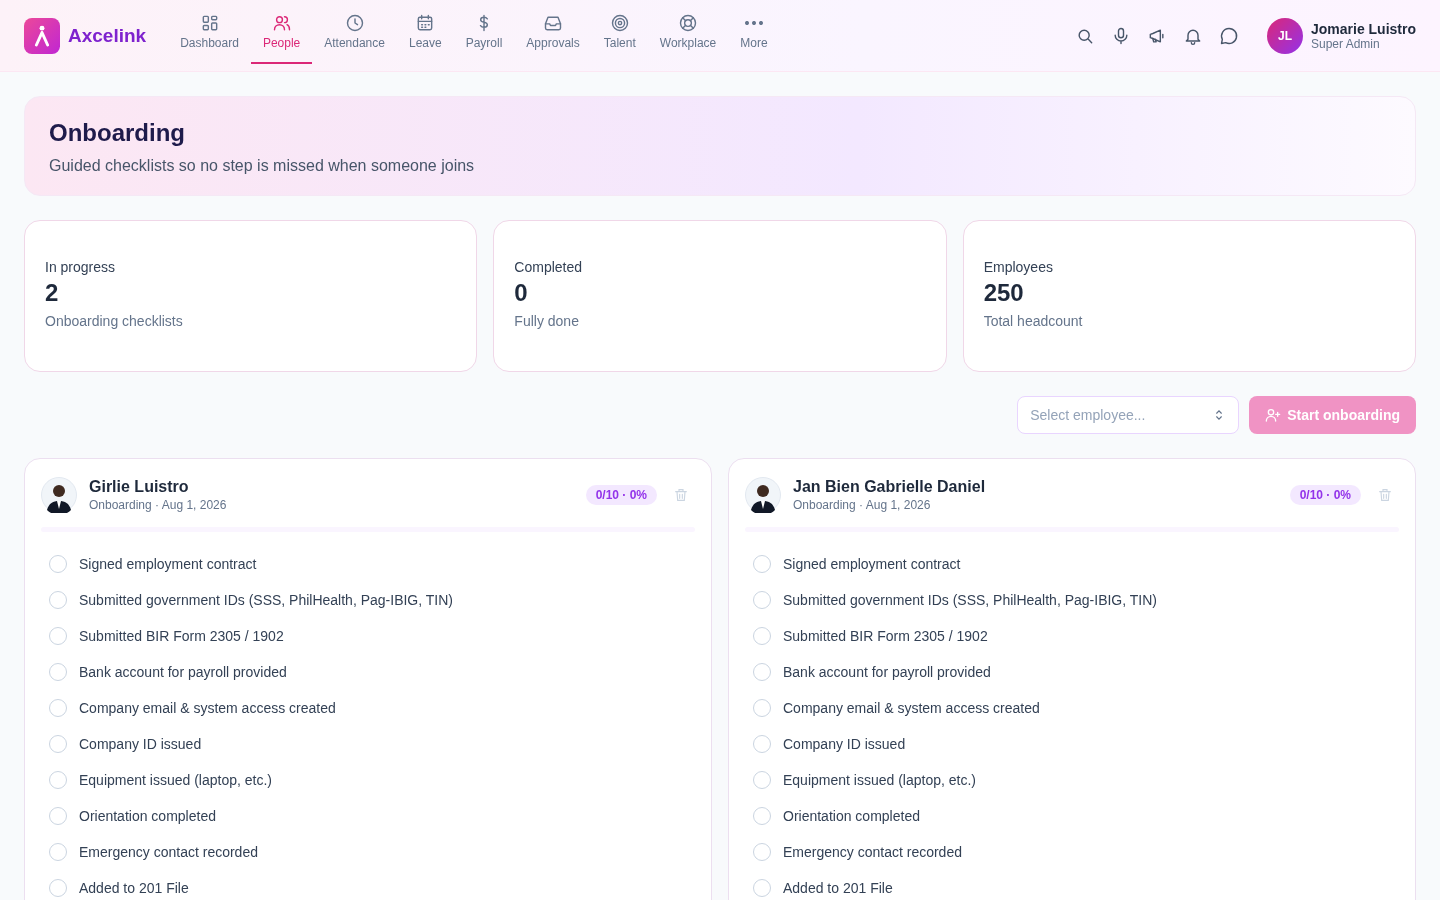  Describe the element at coordinates (354, 22) in the screenshot. I see `clock-icon` at that location.